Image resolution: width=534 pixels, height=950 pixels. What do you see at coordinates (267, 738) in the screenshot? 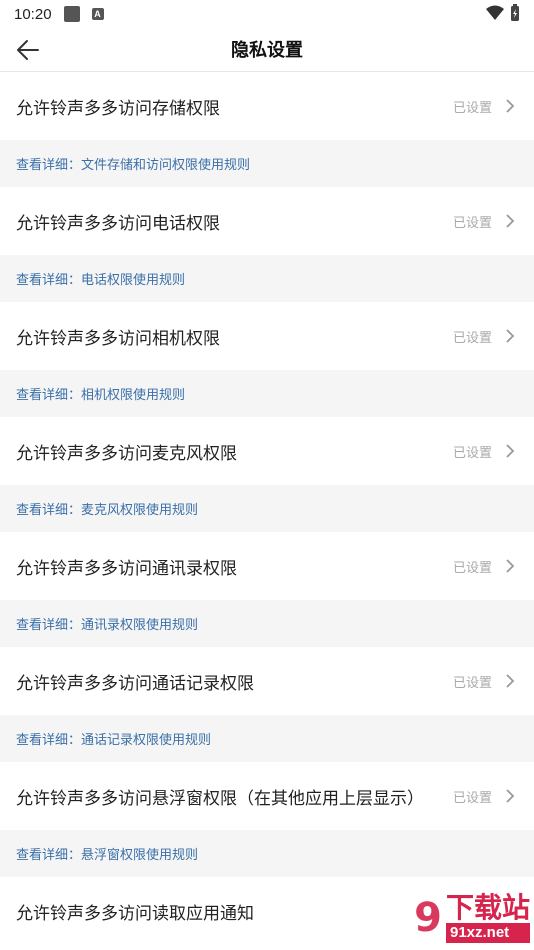
I see `detail-row: 查看详细：通话记录权限使用规则` at bounding box center [267, 738].